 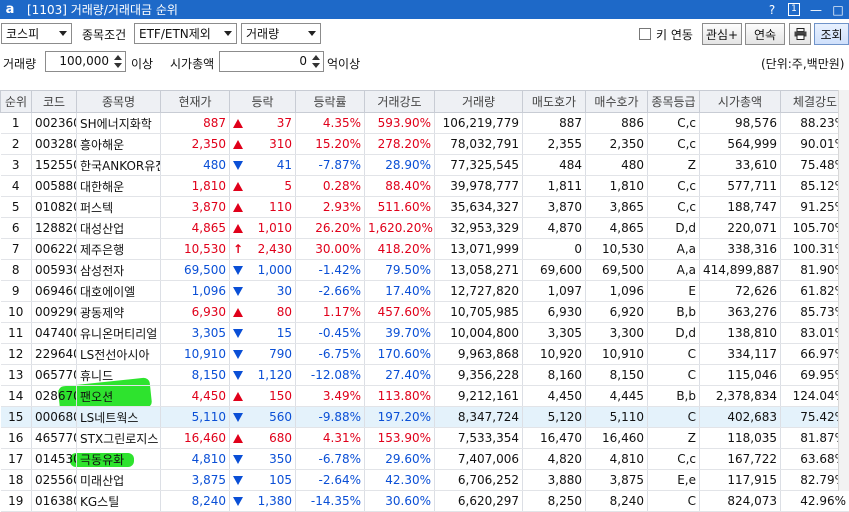 I want to click on price-cell: 3,875, so click(x=195, y=480).